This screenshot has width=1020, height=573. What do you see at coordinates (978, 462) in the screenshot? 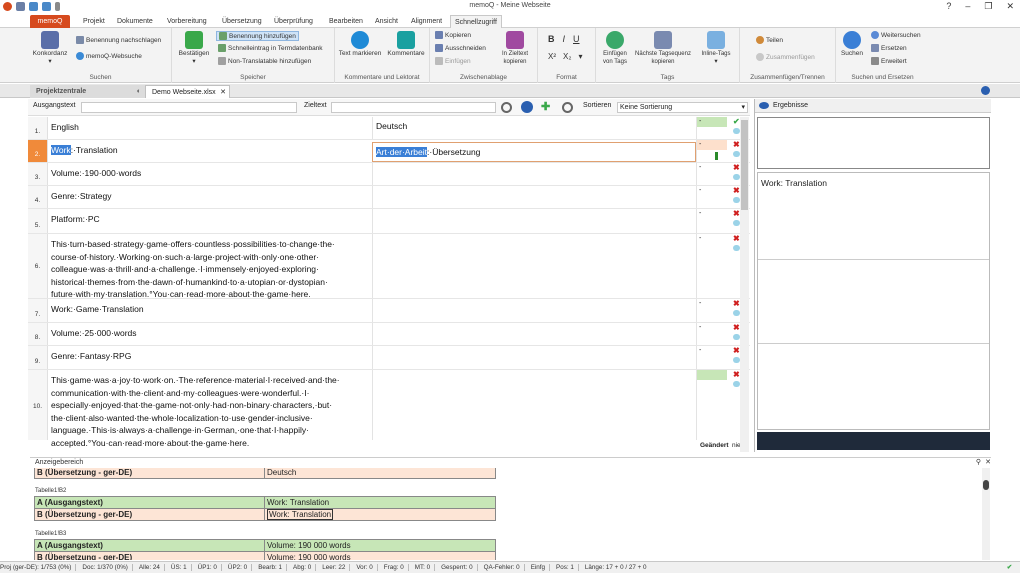
I see `pin-icon: ⚲` at bounding box center [978, 462].